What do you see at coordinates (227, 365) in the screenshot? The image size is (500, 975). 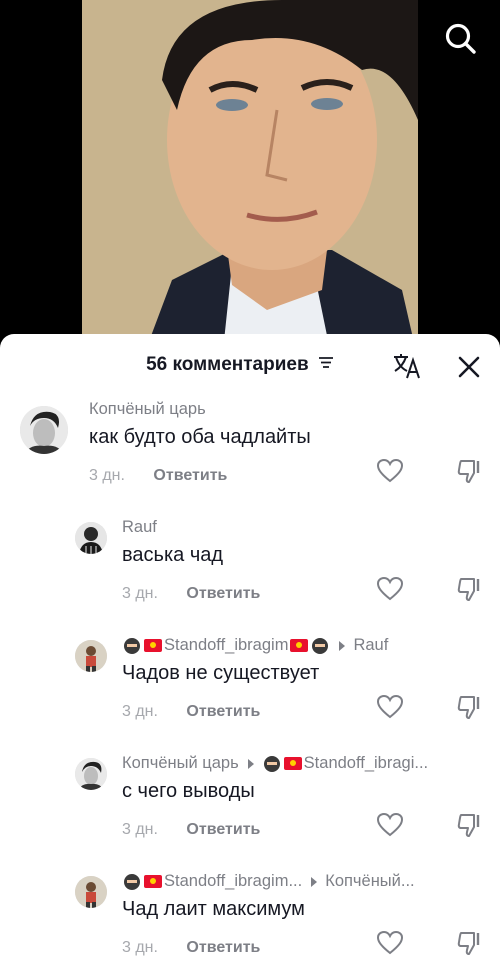 I see `comments-count-label: 56 комментариев` at bounding box center [227, 365].